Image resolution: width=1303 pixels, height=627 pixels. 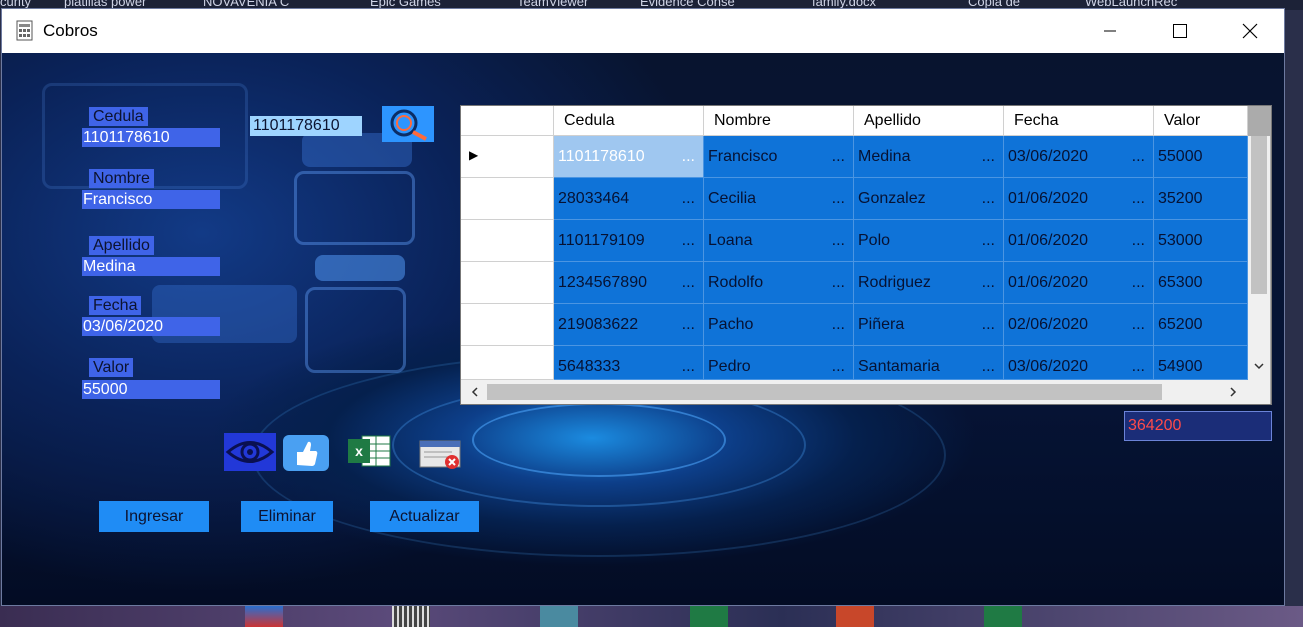 What do you see at coordinates (643, 31) in the screenshot?
I see `title-bar: Cobros` at bounding box center [643, 31].